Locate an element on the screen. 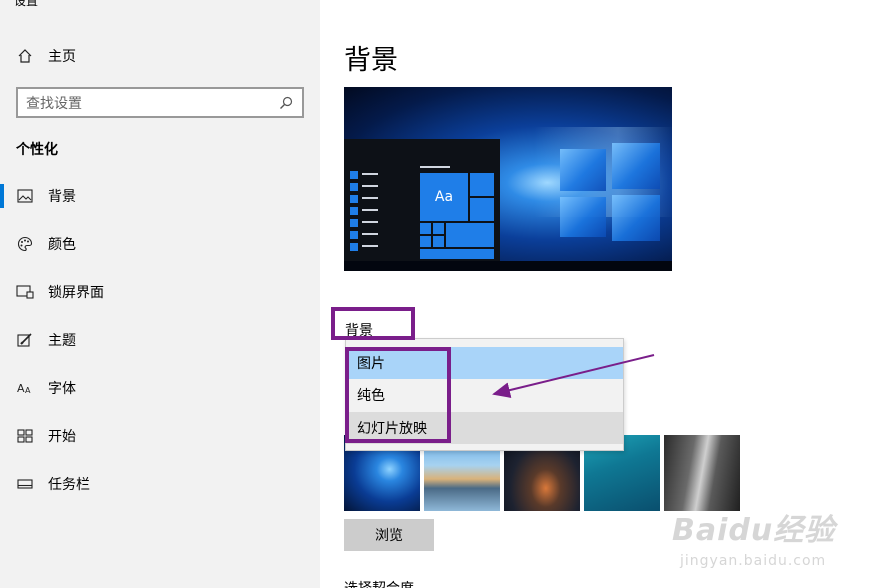 The image size is (879, 588). sidebar-item-fonts: AA 字体 is located at coordinates (160, 388).